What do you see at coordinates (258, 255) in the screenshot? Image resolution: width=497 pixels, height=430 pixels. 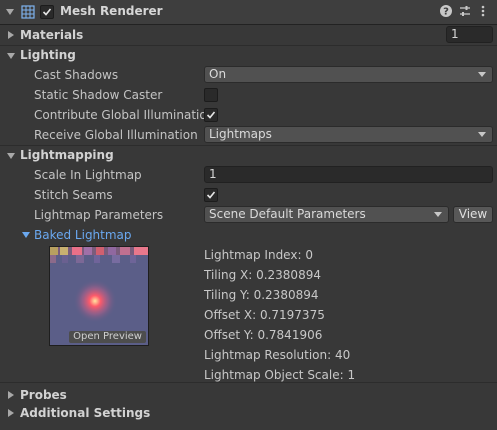 I see `lightmap-index-text: Lightmap Index: 0` at bounding box center [258, 255].